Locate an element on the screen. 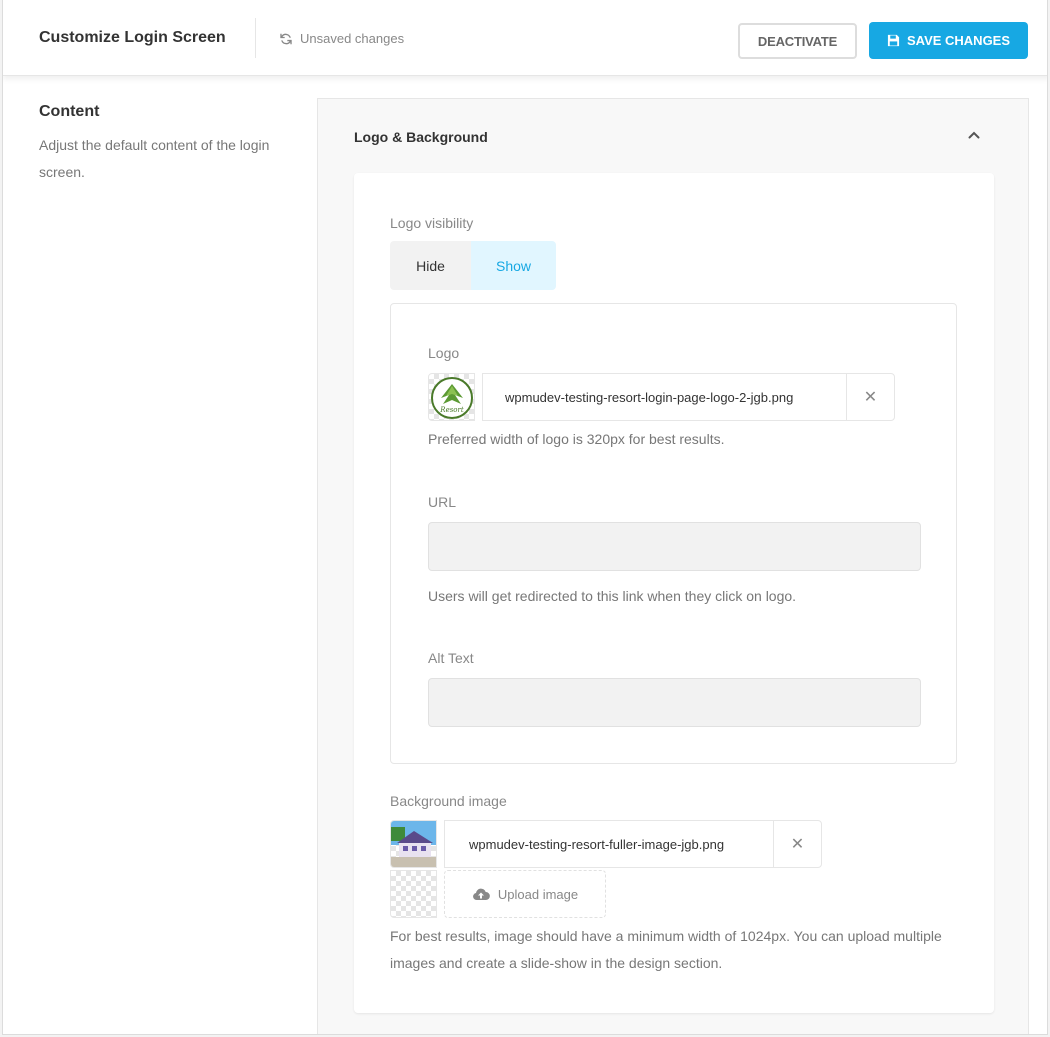 The height and width of the screenshot is (1037, 1050). upload-image-label: Upload image is located at coordinates (538, 894).